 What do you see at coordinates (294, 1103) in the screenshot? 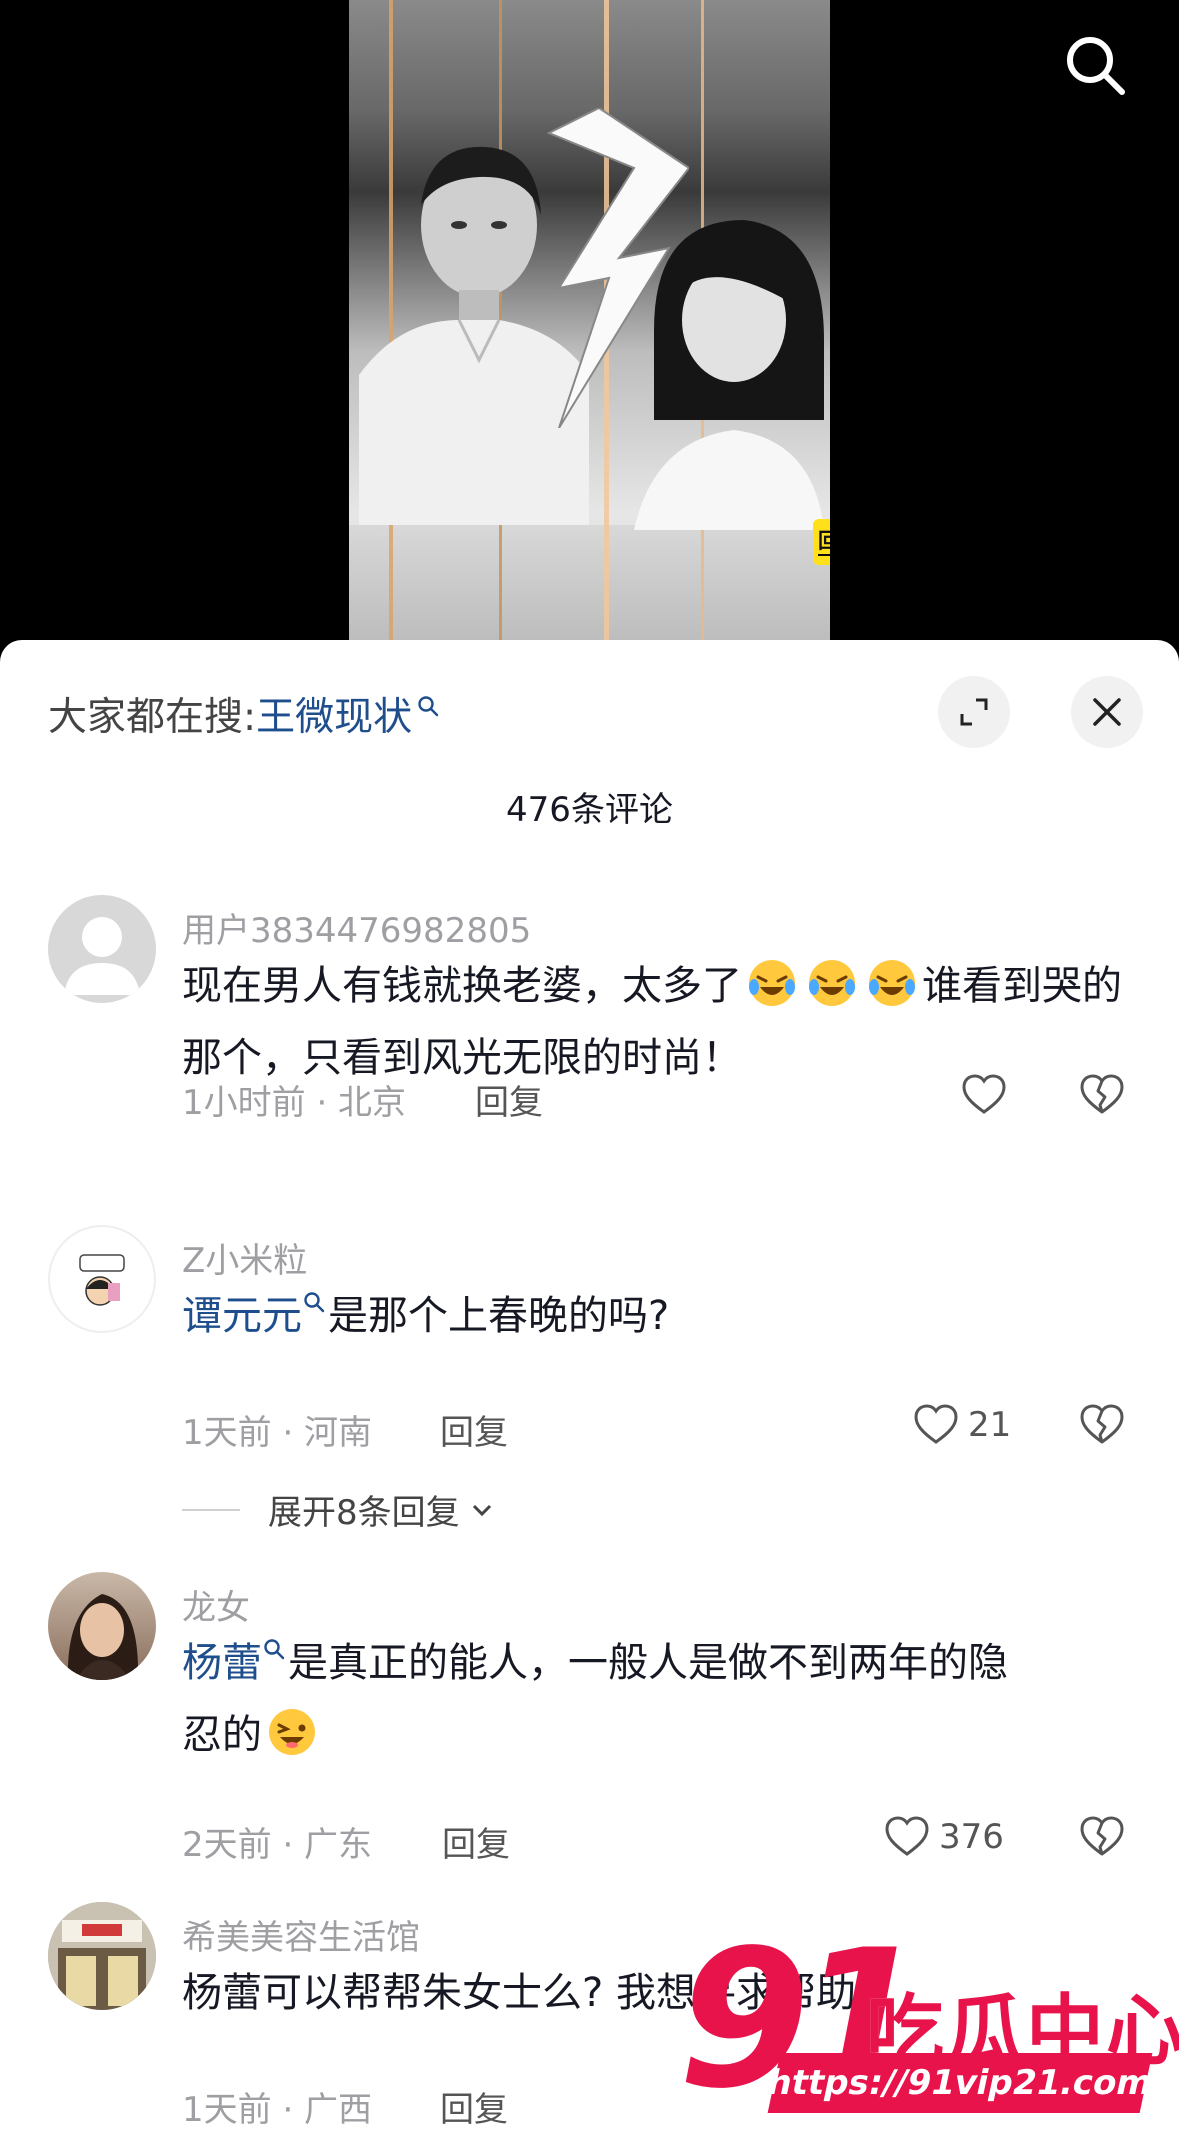
I see `comment-time-location: 1小时前 · 北京` at bounding box center [294, 1103].